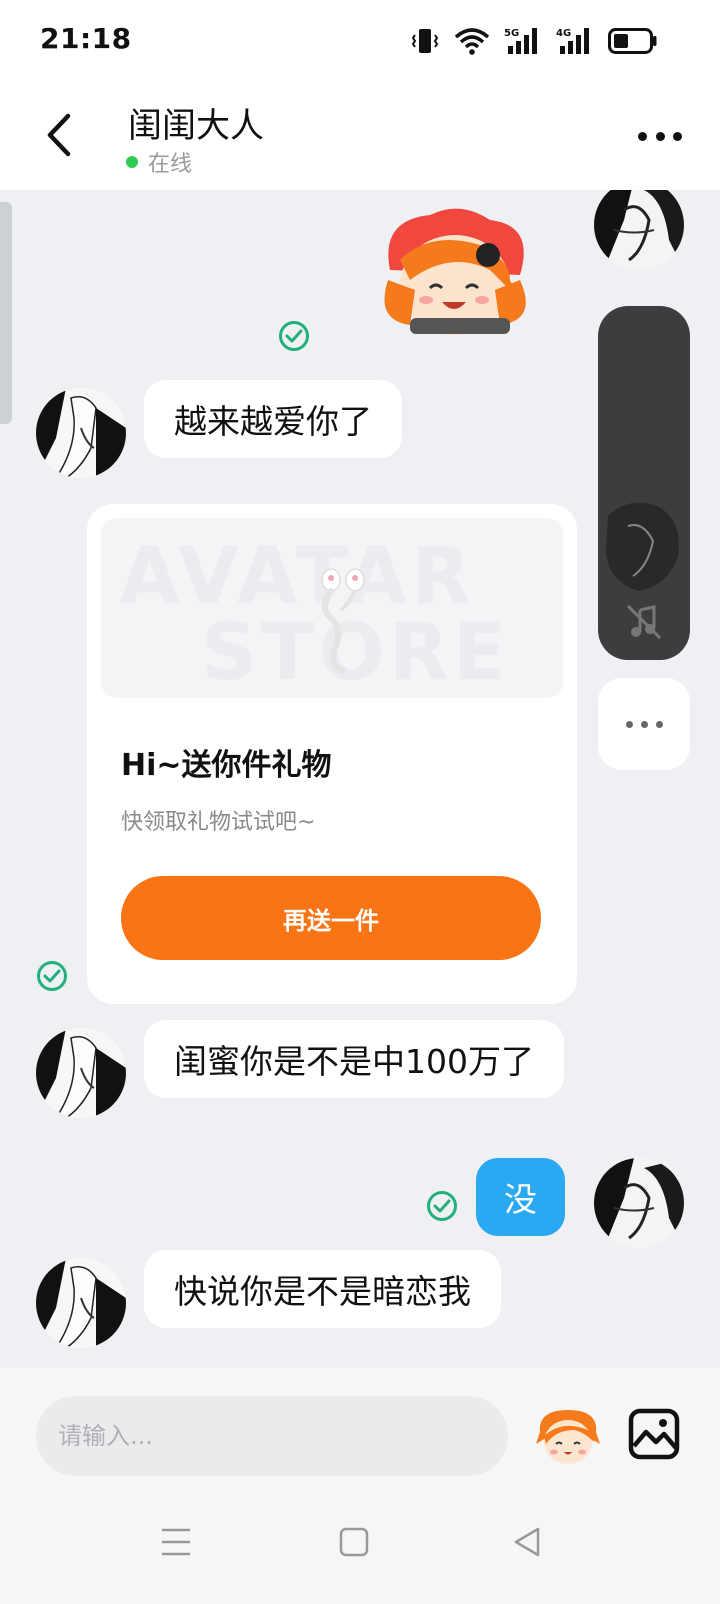 The width and height of the screenshot is (720, 1604). I want to click on gift-title: Hi~送你件礼物, so click(226, 765).